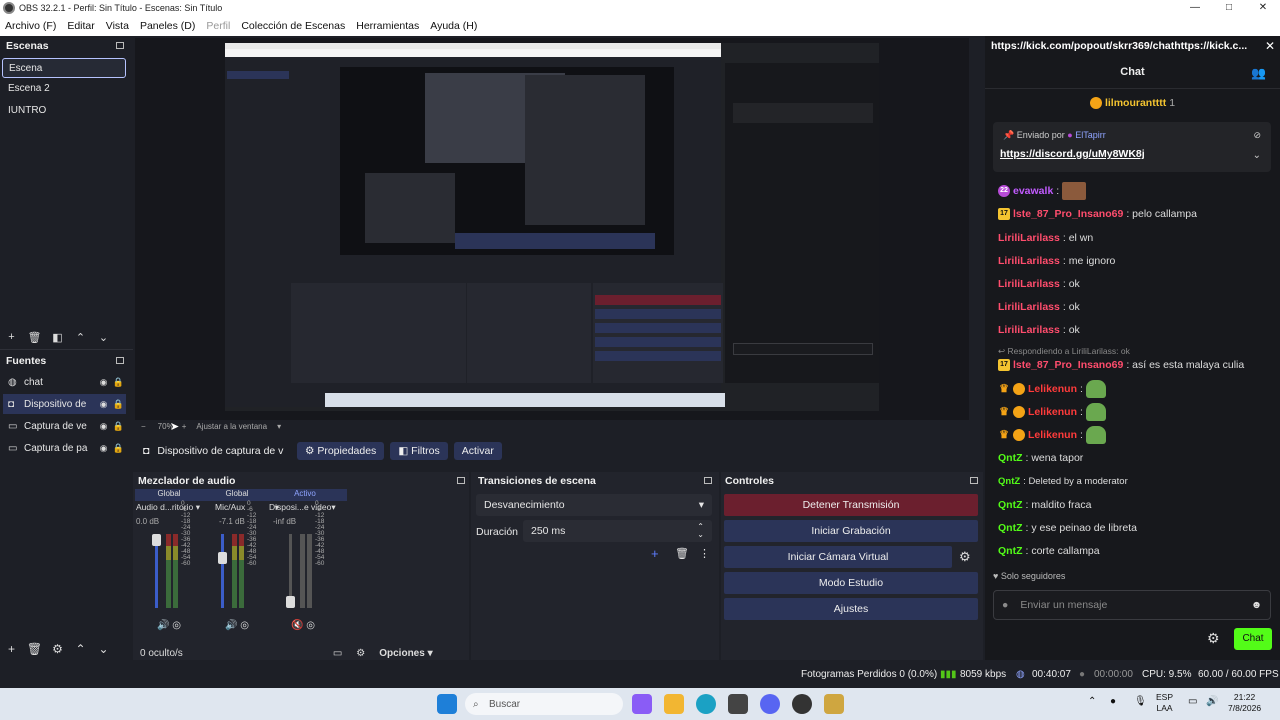  What do you see at coordinates (34, 337) in the screenshot?
I see `remove-scene-icon: 🗑` at bounding box center [34, 337].